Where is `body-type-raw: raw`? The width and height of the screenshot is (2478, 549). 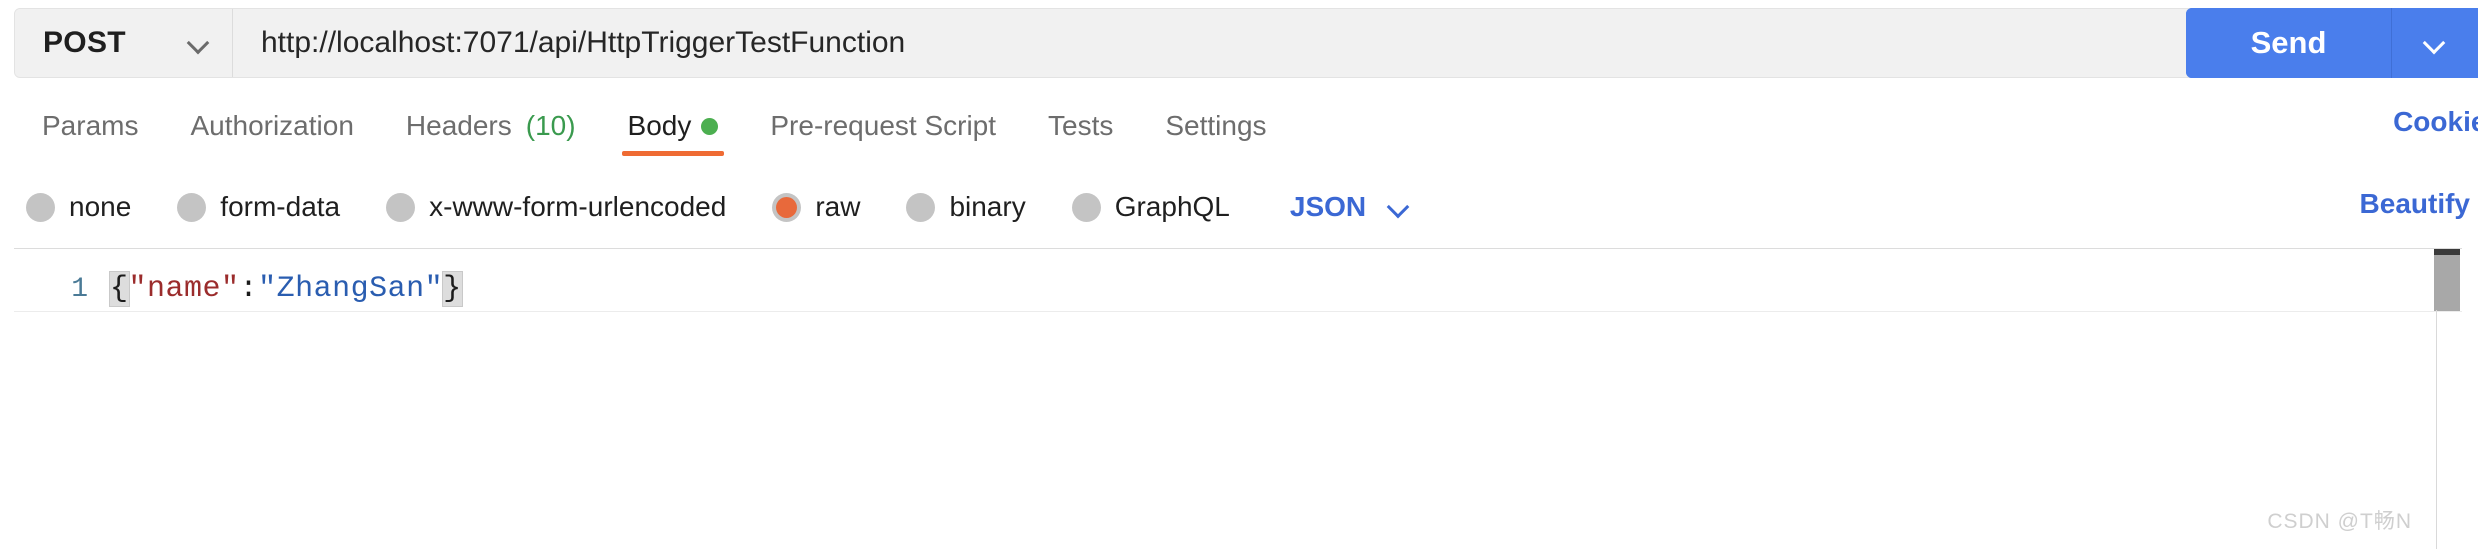 body-type-raw: raw is located at coordinates (816, 207).